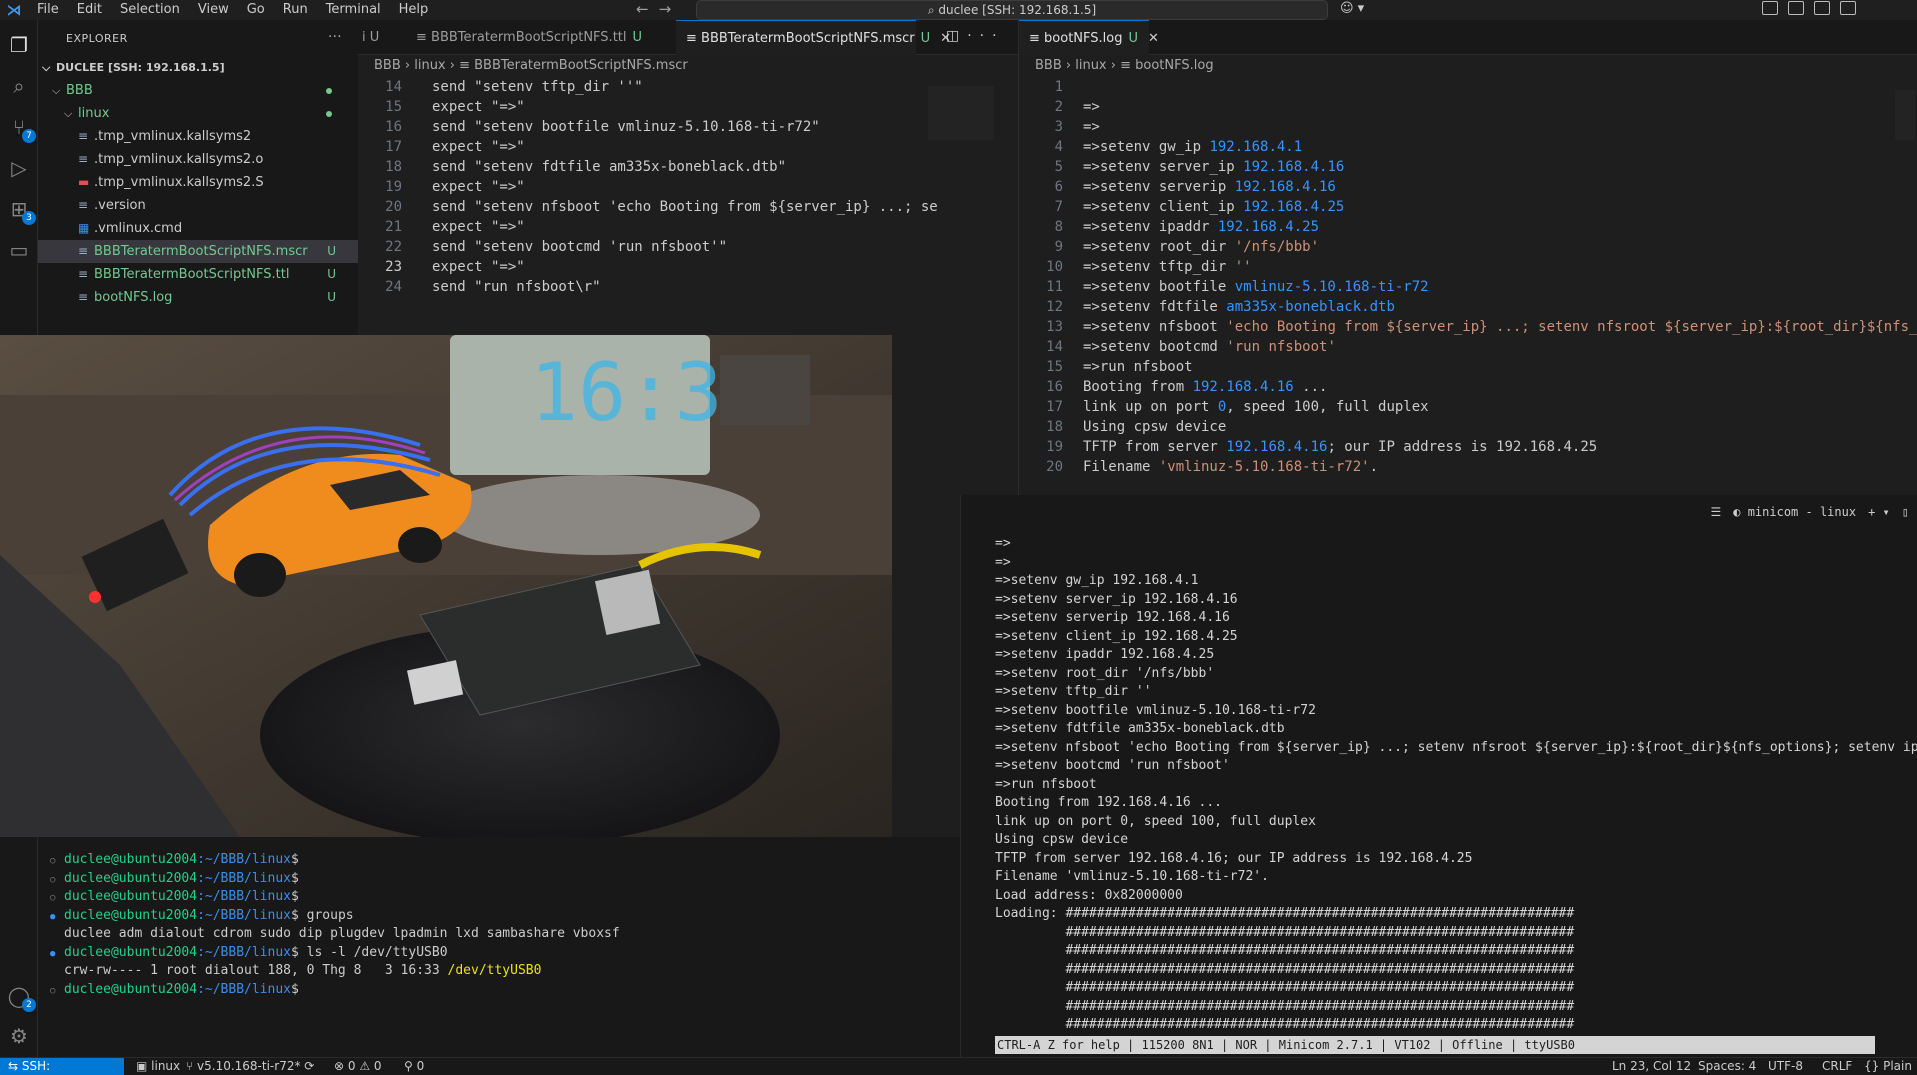 This screenshot has width=1917, height=1075. What do you see at coordinates (198, 90) in the screenshot?
I see `folder-bbb: ⌵ BBB` at bounding box center [198, 90].